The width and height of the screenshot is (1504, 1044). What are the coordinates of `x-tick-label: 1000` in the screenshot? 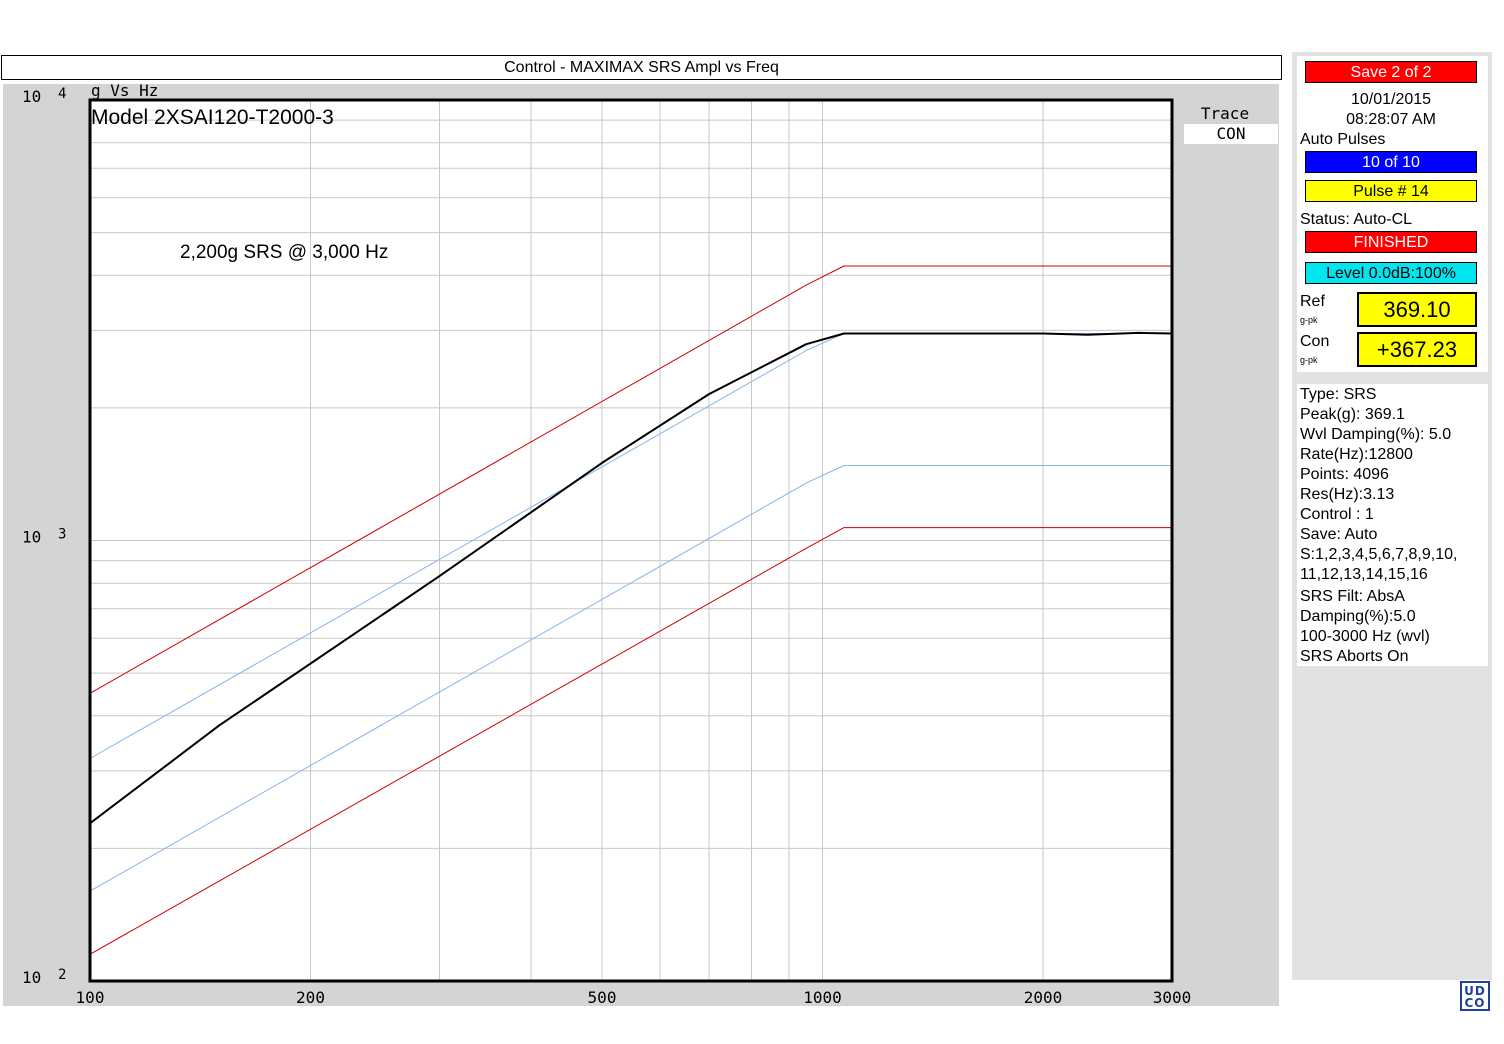 It's located at (822, 997).